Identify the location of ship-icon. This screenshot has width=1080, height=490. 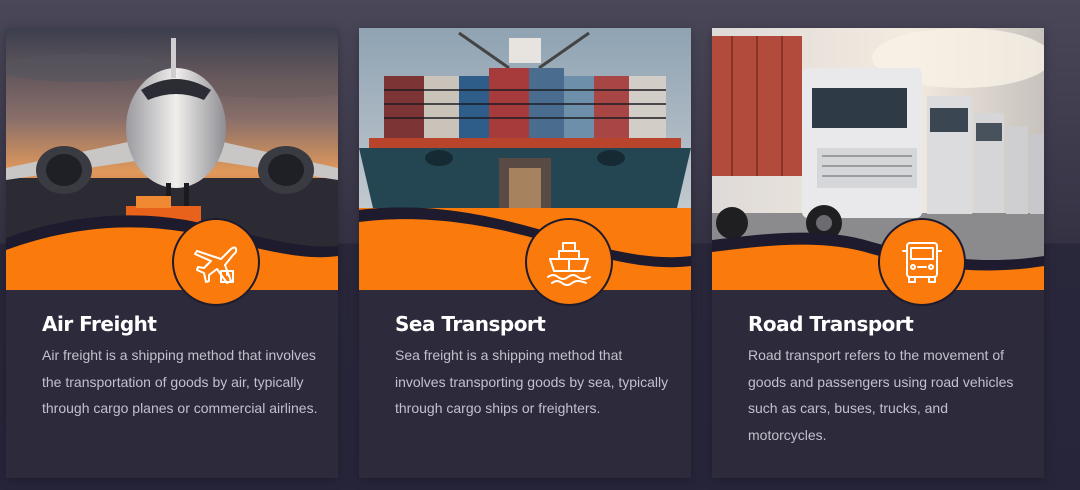
(569, 264).